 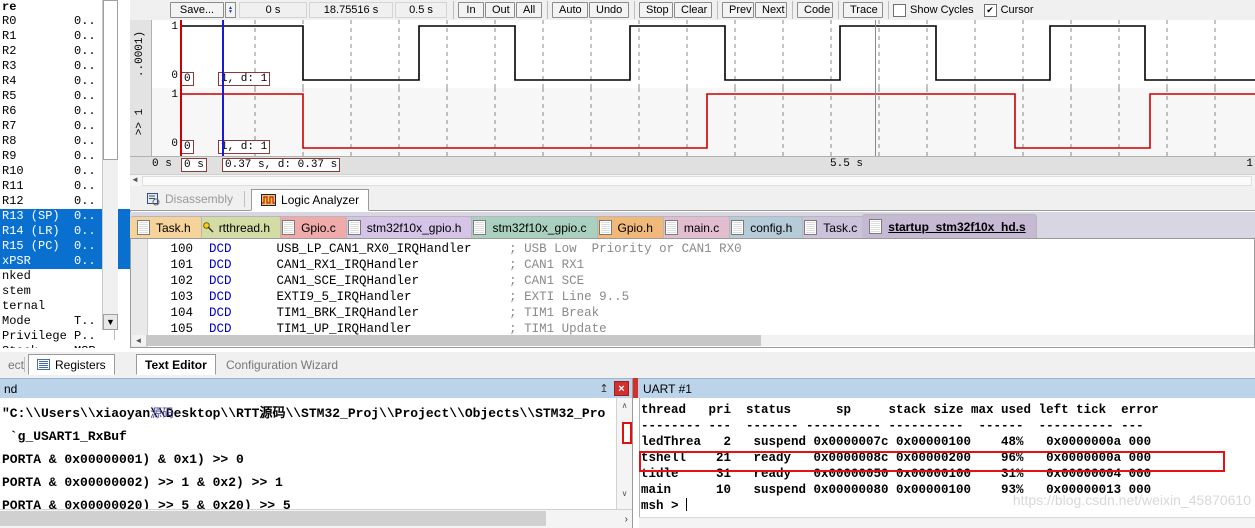 What do you see at coordinates (24, 364) in the screenshot?
I see `tab-separator` at bounding box center [24, 364].